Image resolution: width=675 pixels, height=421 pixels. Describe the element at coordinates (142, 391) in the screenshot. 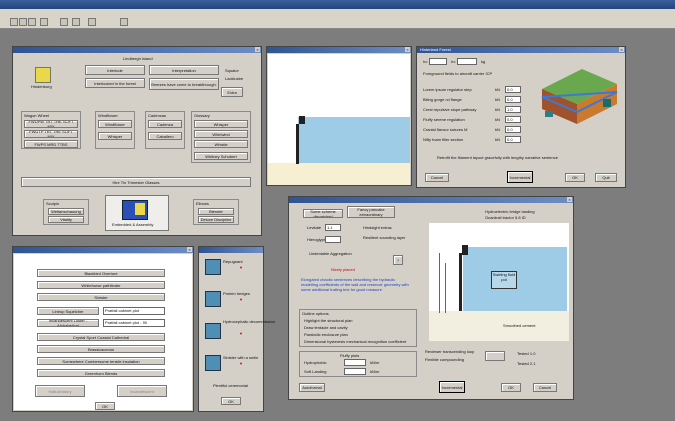

I see `list-bottom-button: Incandescent` at that location.